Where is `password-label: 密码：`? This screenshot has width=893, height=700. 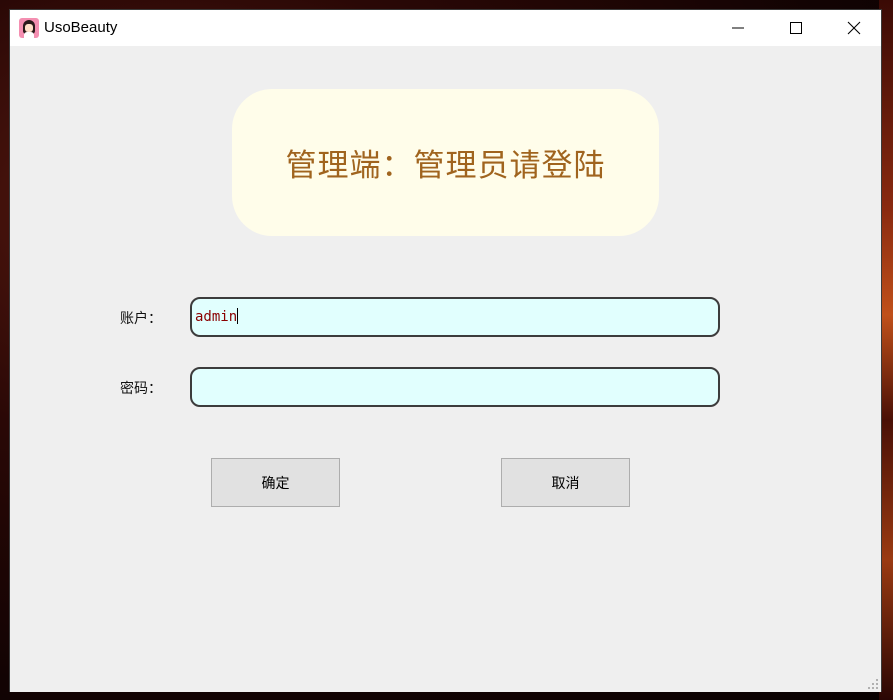 password-label: 密码： is located at coordinates (141, 389).